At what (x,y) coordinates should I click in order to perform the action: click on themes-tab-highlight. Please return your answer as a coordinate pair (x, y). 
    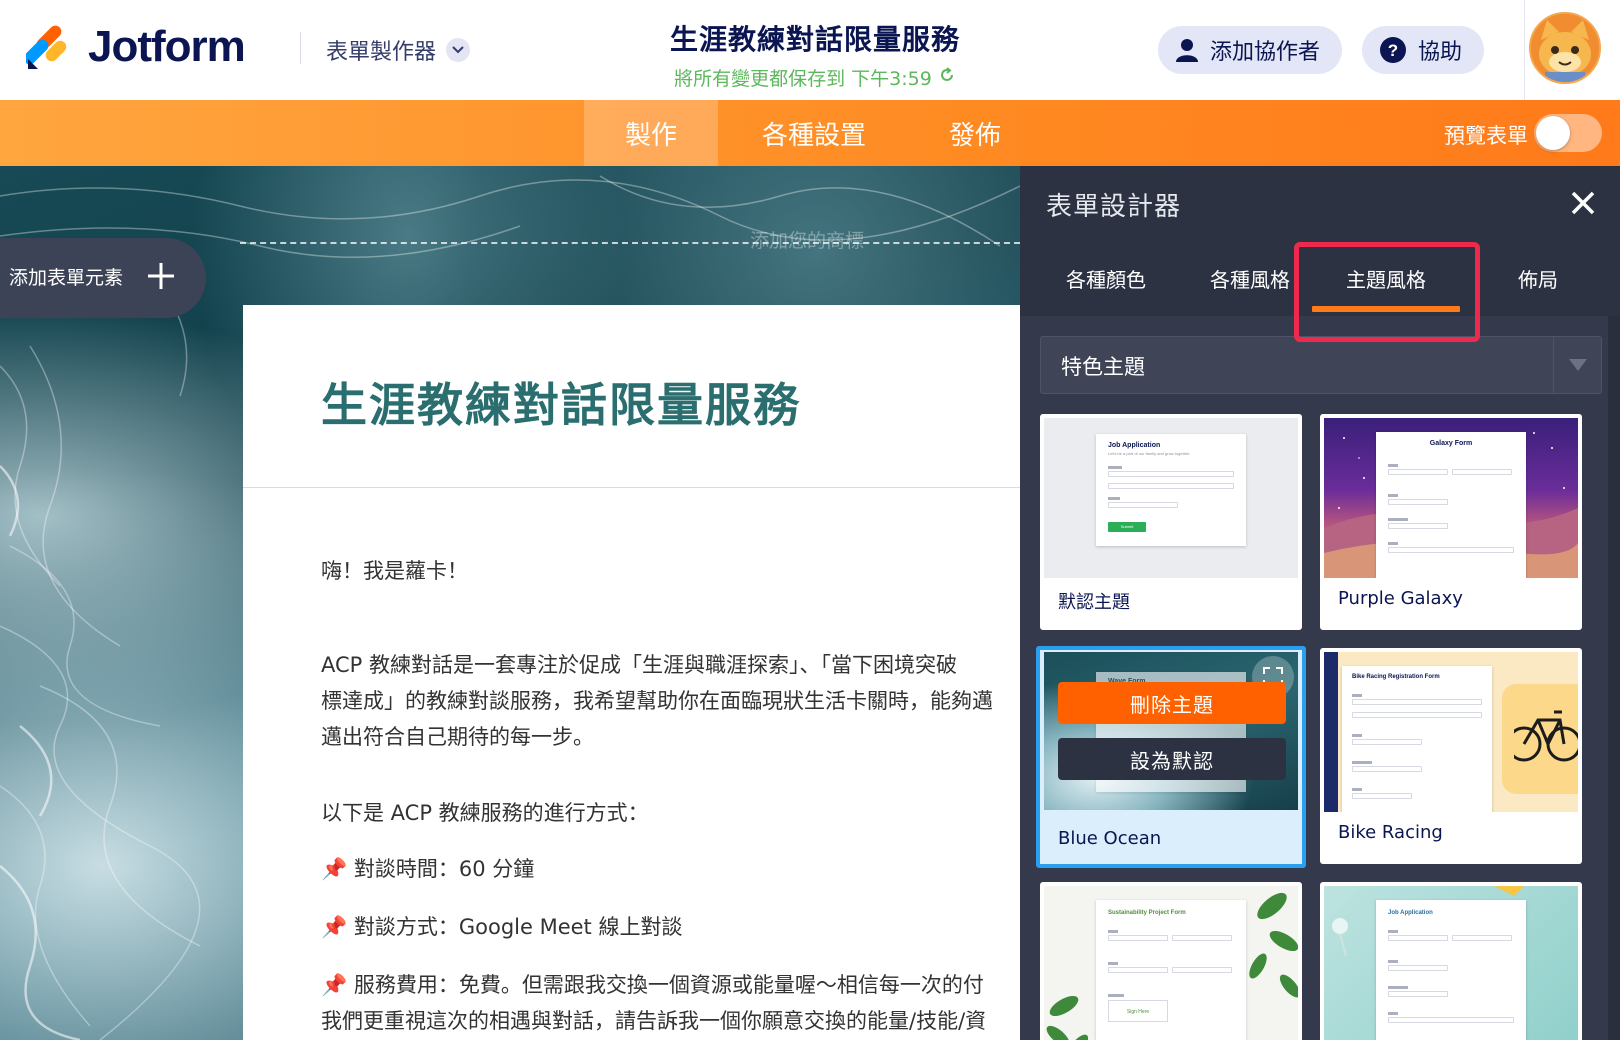
    Looking at the image, I should click on (1387, 292).